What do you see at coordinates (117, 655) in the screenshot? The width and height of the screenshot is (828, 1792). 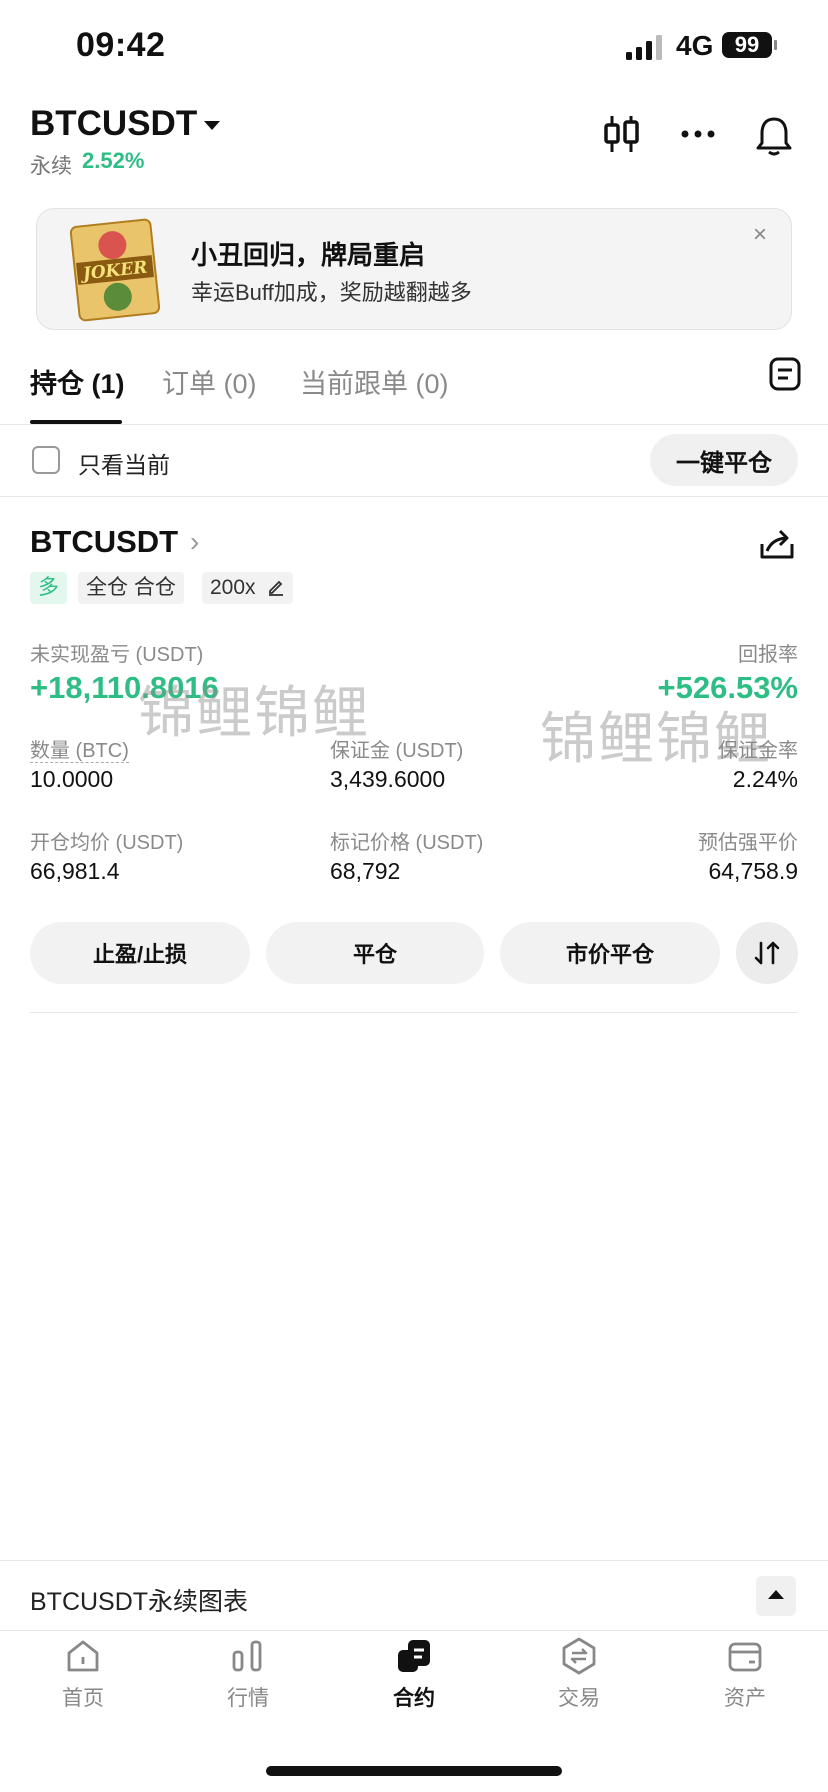 I see `unrealized-pnl-label: 未实现盈亏 (USDT)` at bounding box center [117, 655].